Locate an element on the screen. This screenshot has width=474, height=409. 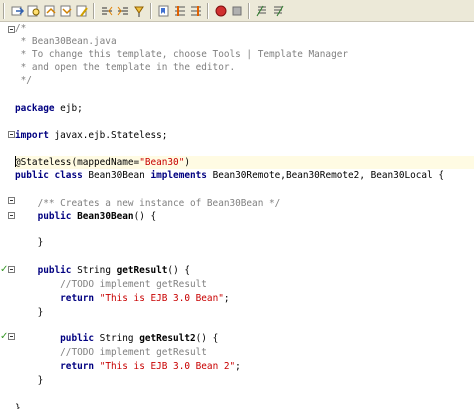
shift-left-button is located at coordinates (106, 10).